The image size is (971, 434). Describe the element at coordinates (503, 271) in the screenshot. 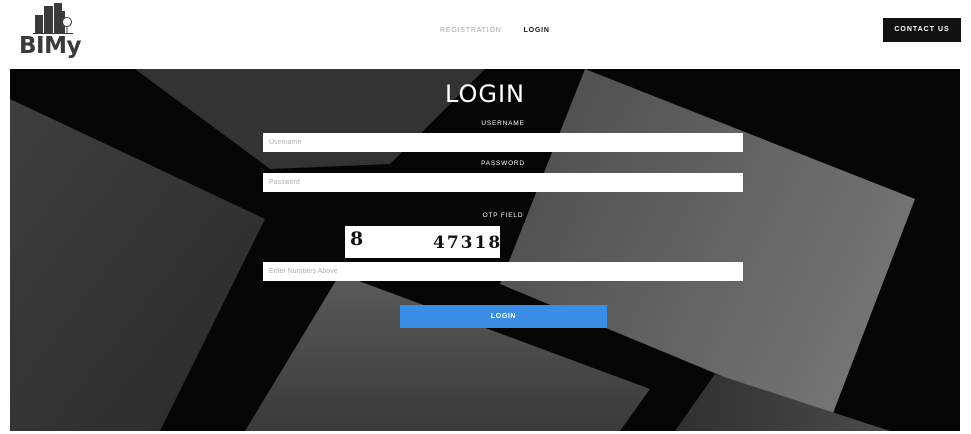

I see `otp-input` at that location.